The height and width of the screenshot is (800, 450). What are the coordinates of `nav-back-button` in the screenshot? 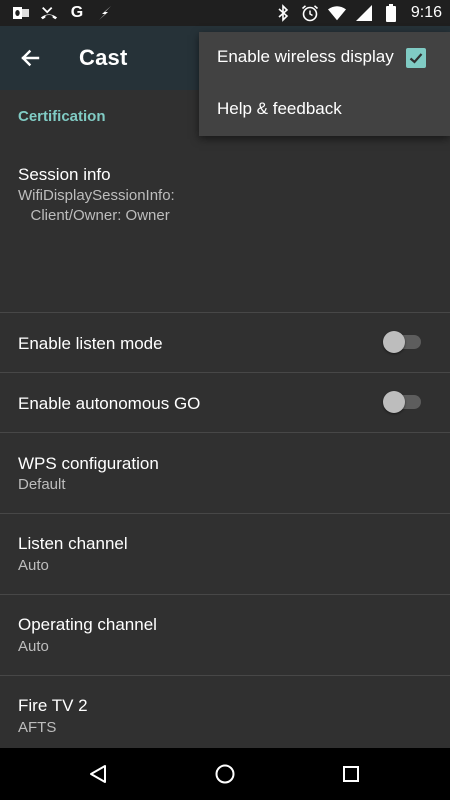 It's located at (99, 774).